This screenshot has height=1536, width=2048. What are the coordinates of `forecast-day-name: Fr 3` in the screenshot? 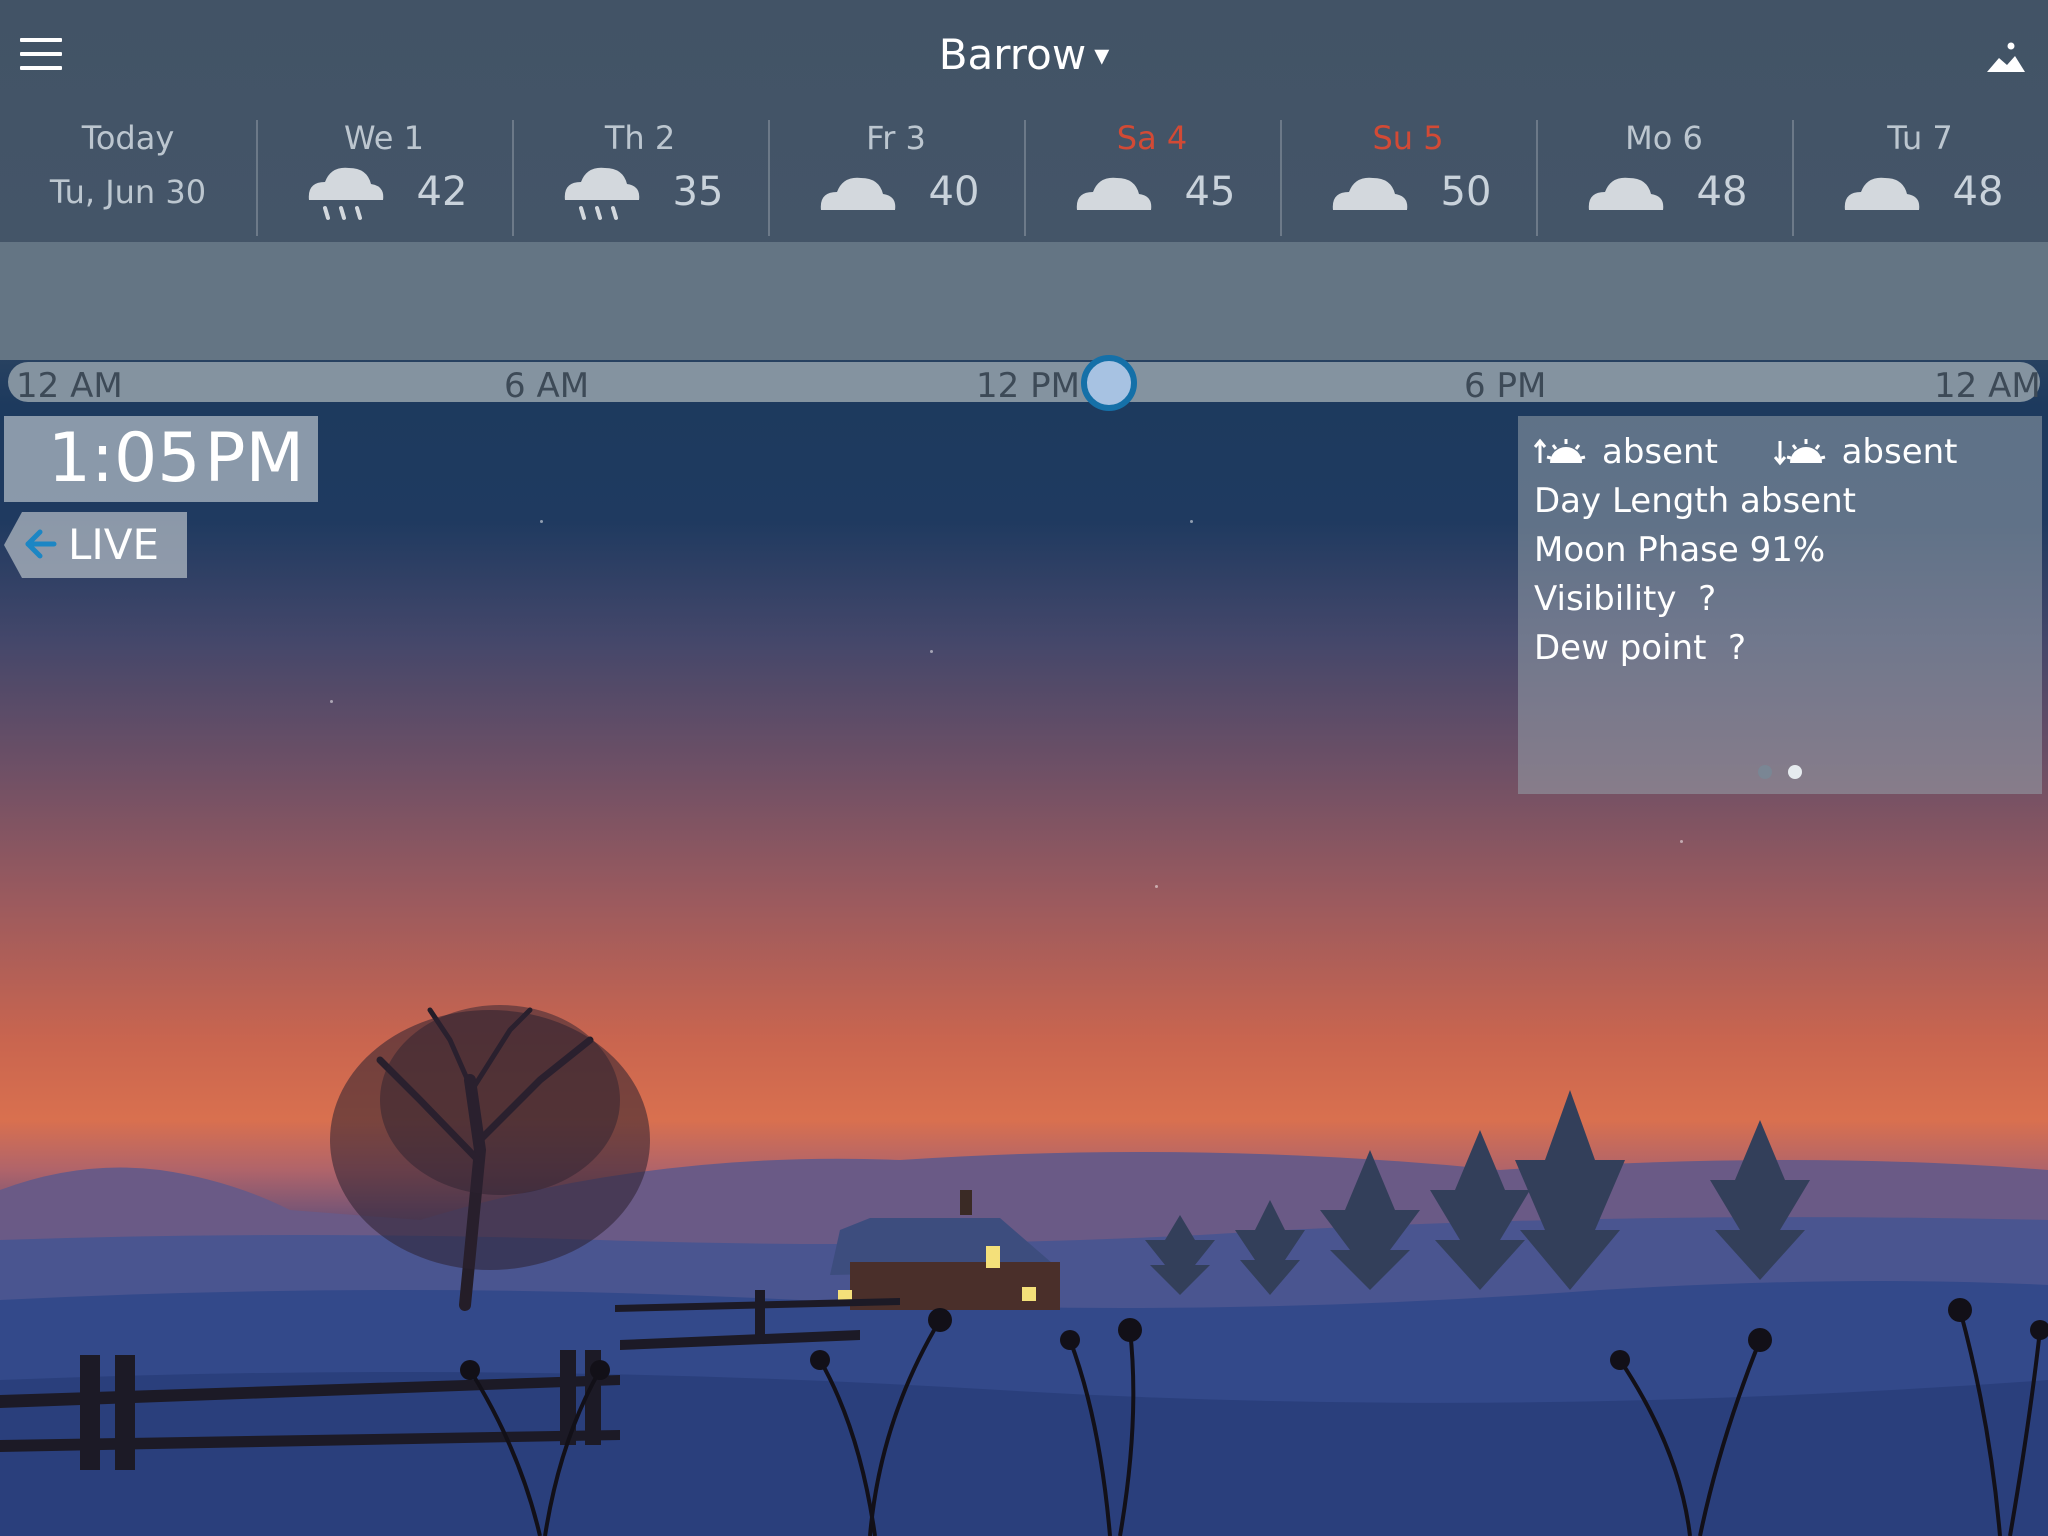 It's located at (896, 138).